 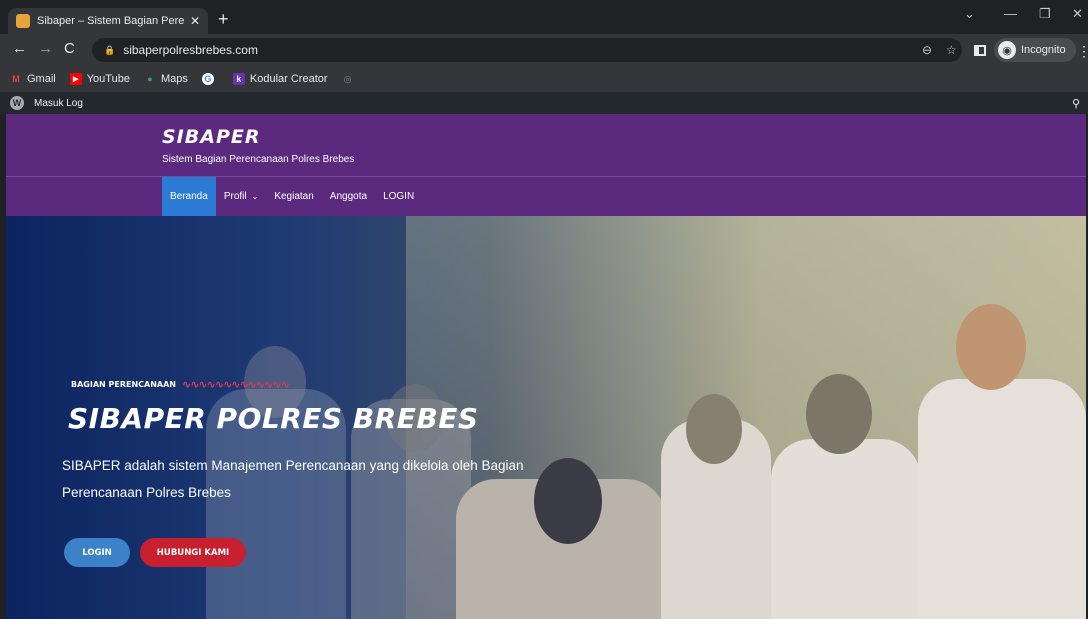 I want to click on nav-label: Beranda, so click(x=189, y=196).